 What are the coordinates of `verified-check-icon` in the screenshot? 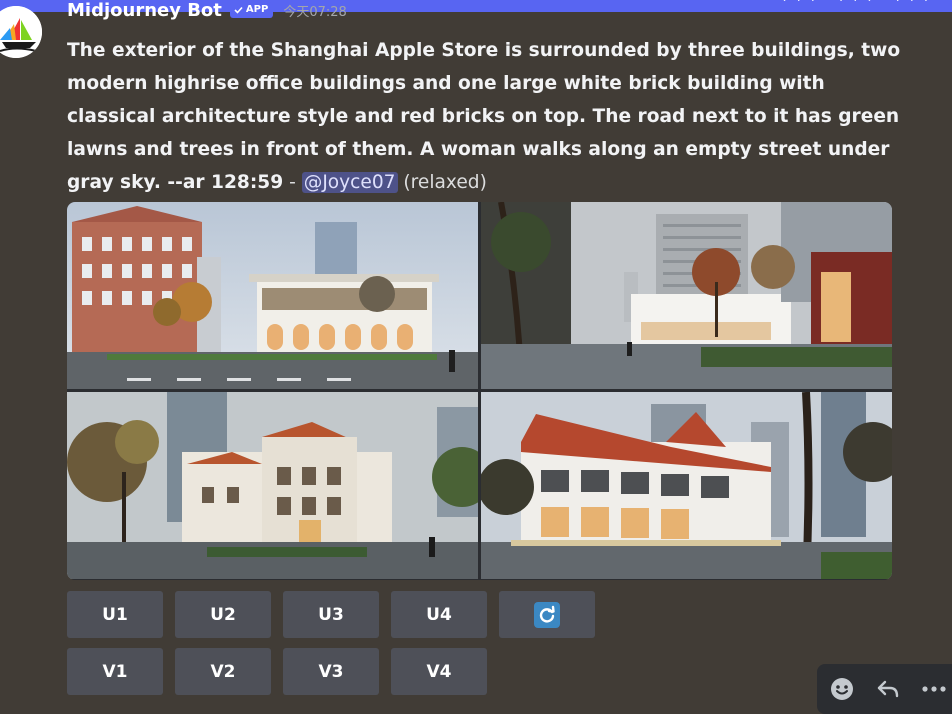 It's located at (238, 10).